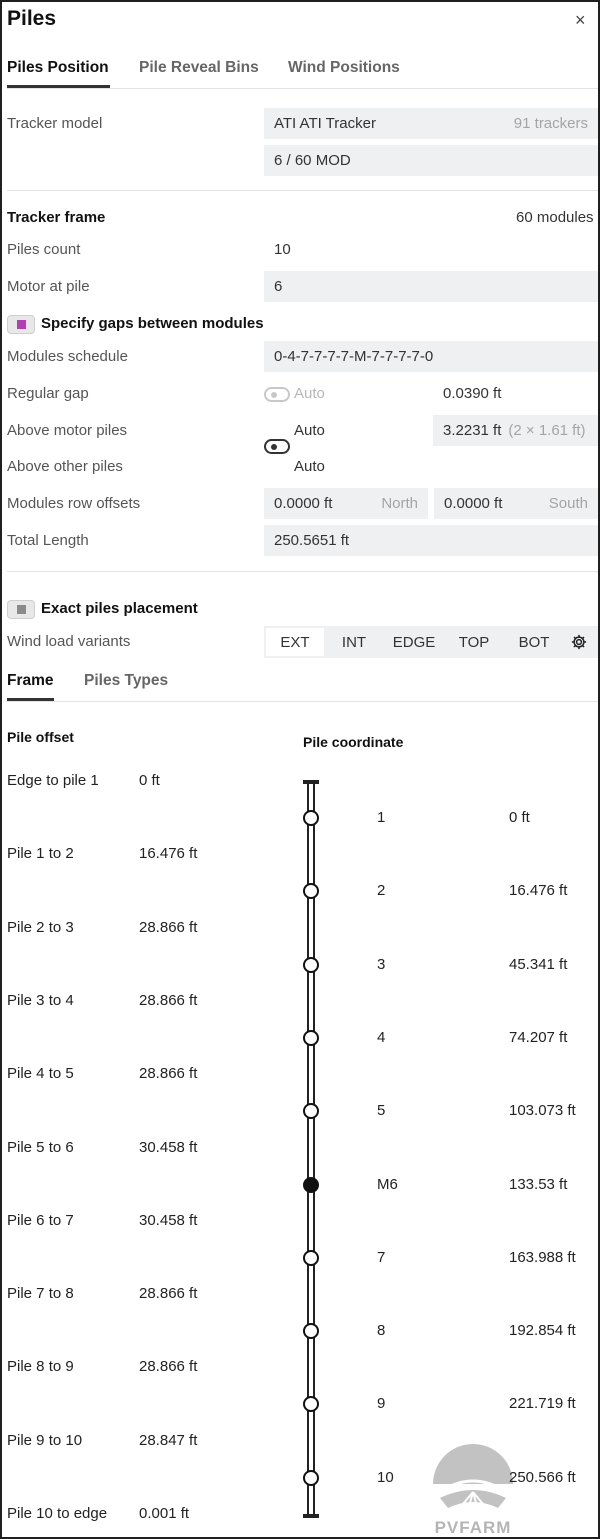 This screenshot has height=1539, width=600. I want to click on pile-coordinate-value: 250.566 ft, so click(542, 1477).